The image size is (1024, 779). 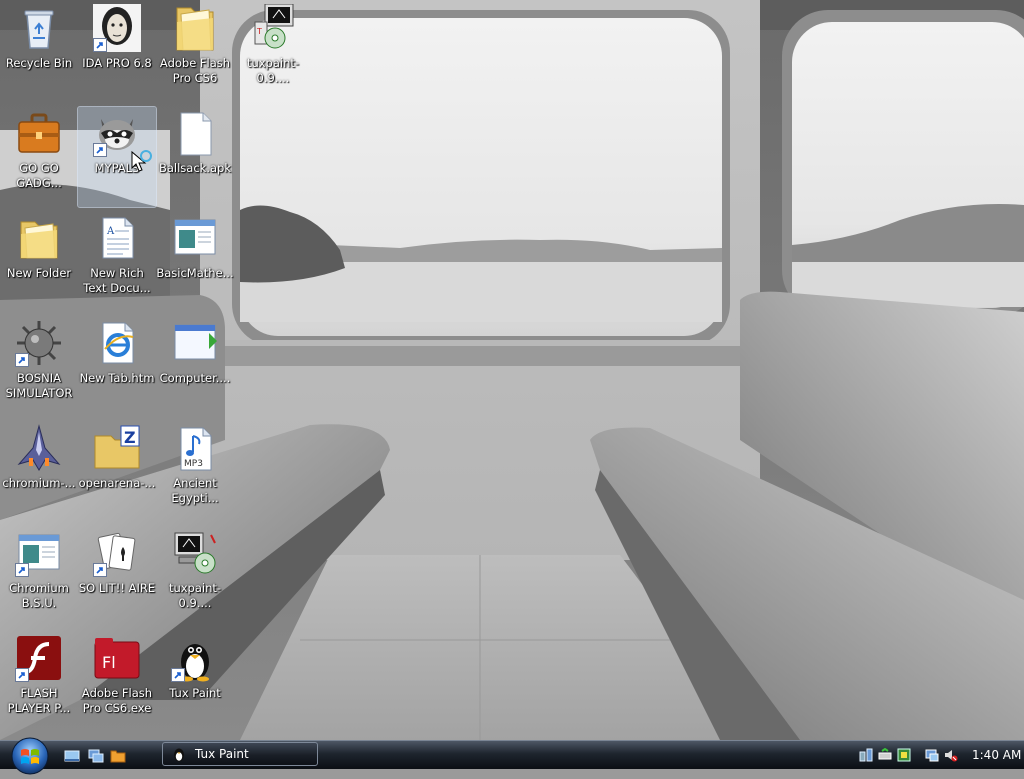 What do you see at coordinates (885, 755) in the screenshot?
I see `safely-remove-icon` at bounding box center [885, 755].